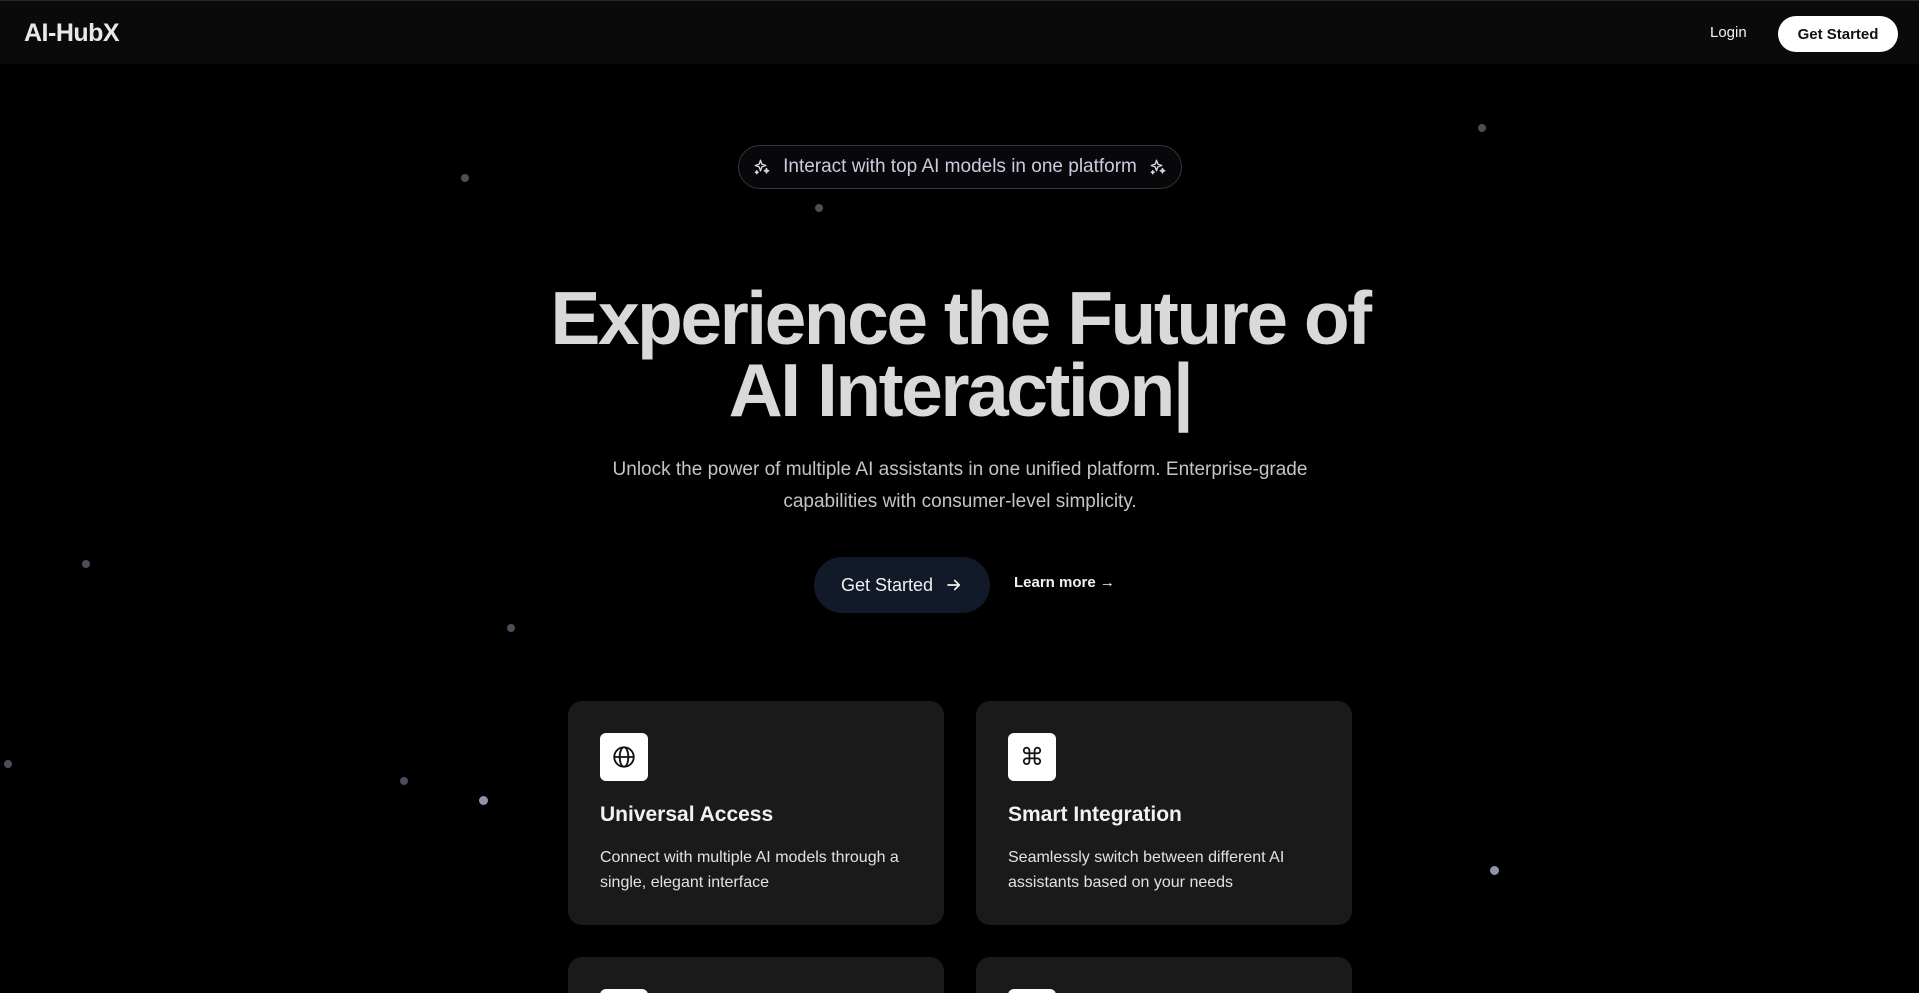 The image size is (1919, 993). Describe the element at coordinates (887, 584) in the screenshot. I see `hero-cta-label: Get Started` at that location.